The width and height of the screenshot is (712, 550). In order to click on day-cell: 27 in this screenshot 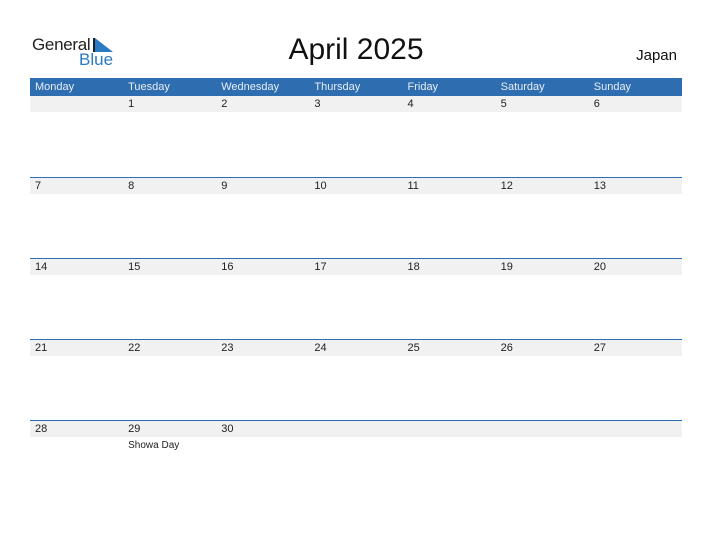, I will do `click(635, 348)`.